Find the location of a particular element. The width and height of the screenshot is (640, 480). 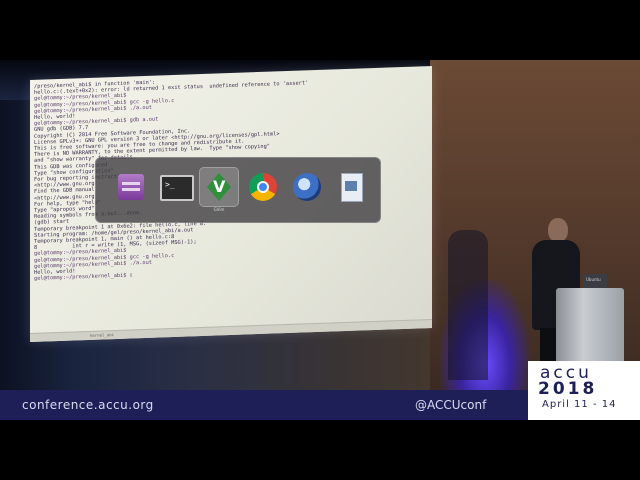

accu-logo: accu 2018 April 11 - 14 is located at coordinates (584, 390).